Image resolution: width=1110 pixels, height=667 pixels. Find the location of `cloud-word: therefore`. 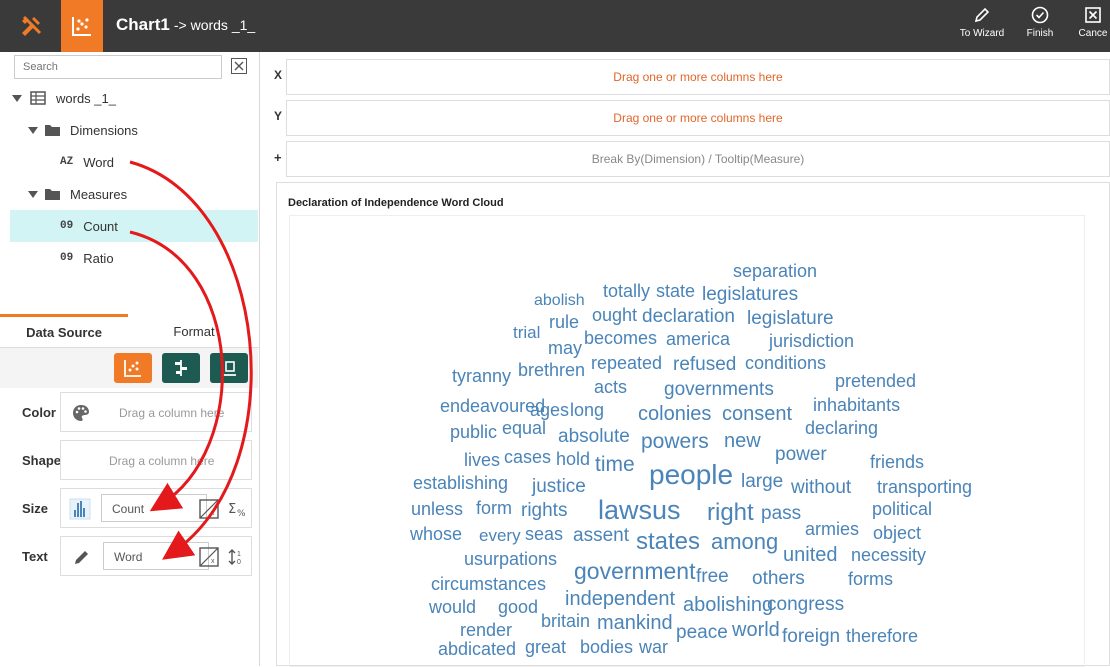

cloud-word: therefore is located at coordinates (882, 636).